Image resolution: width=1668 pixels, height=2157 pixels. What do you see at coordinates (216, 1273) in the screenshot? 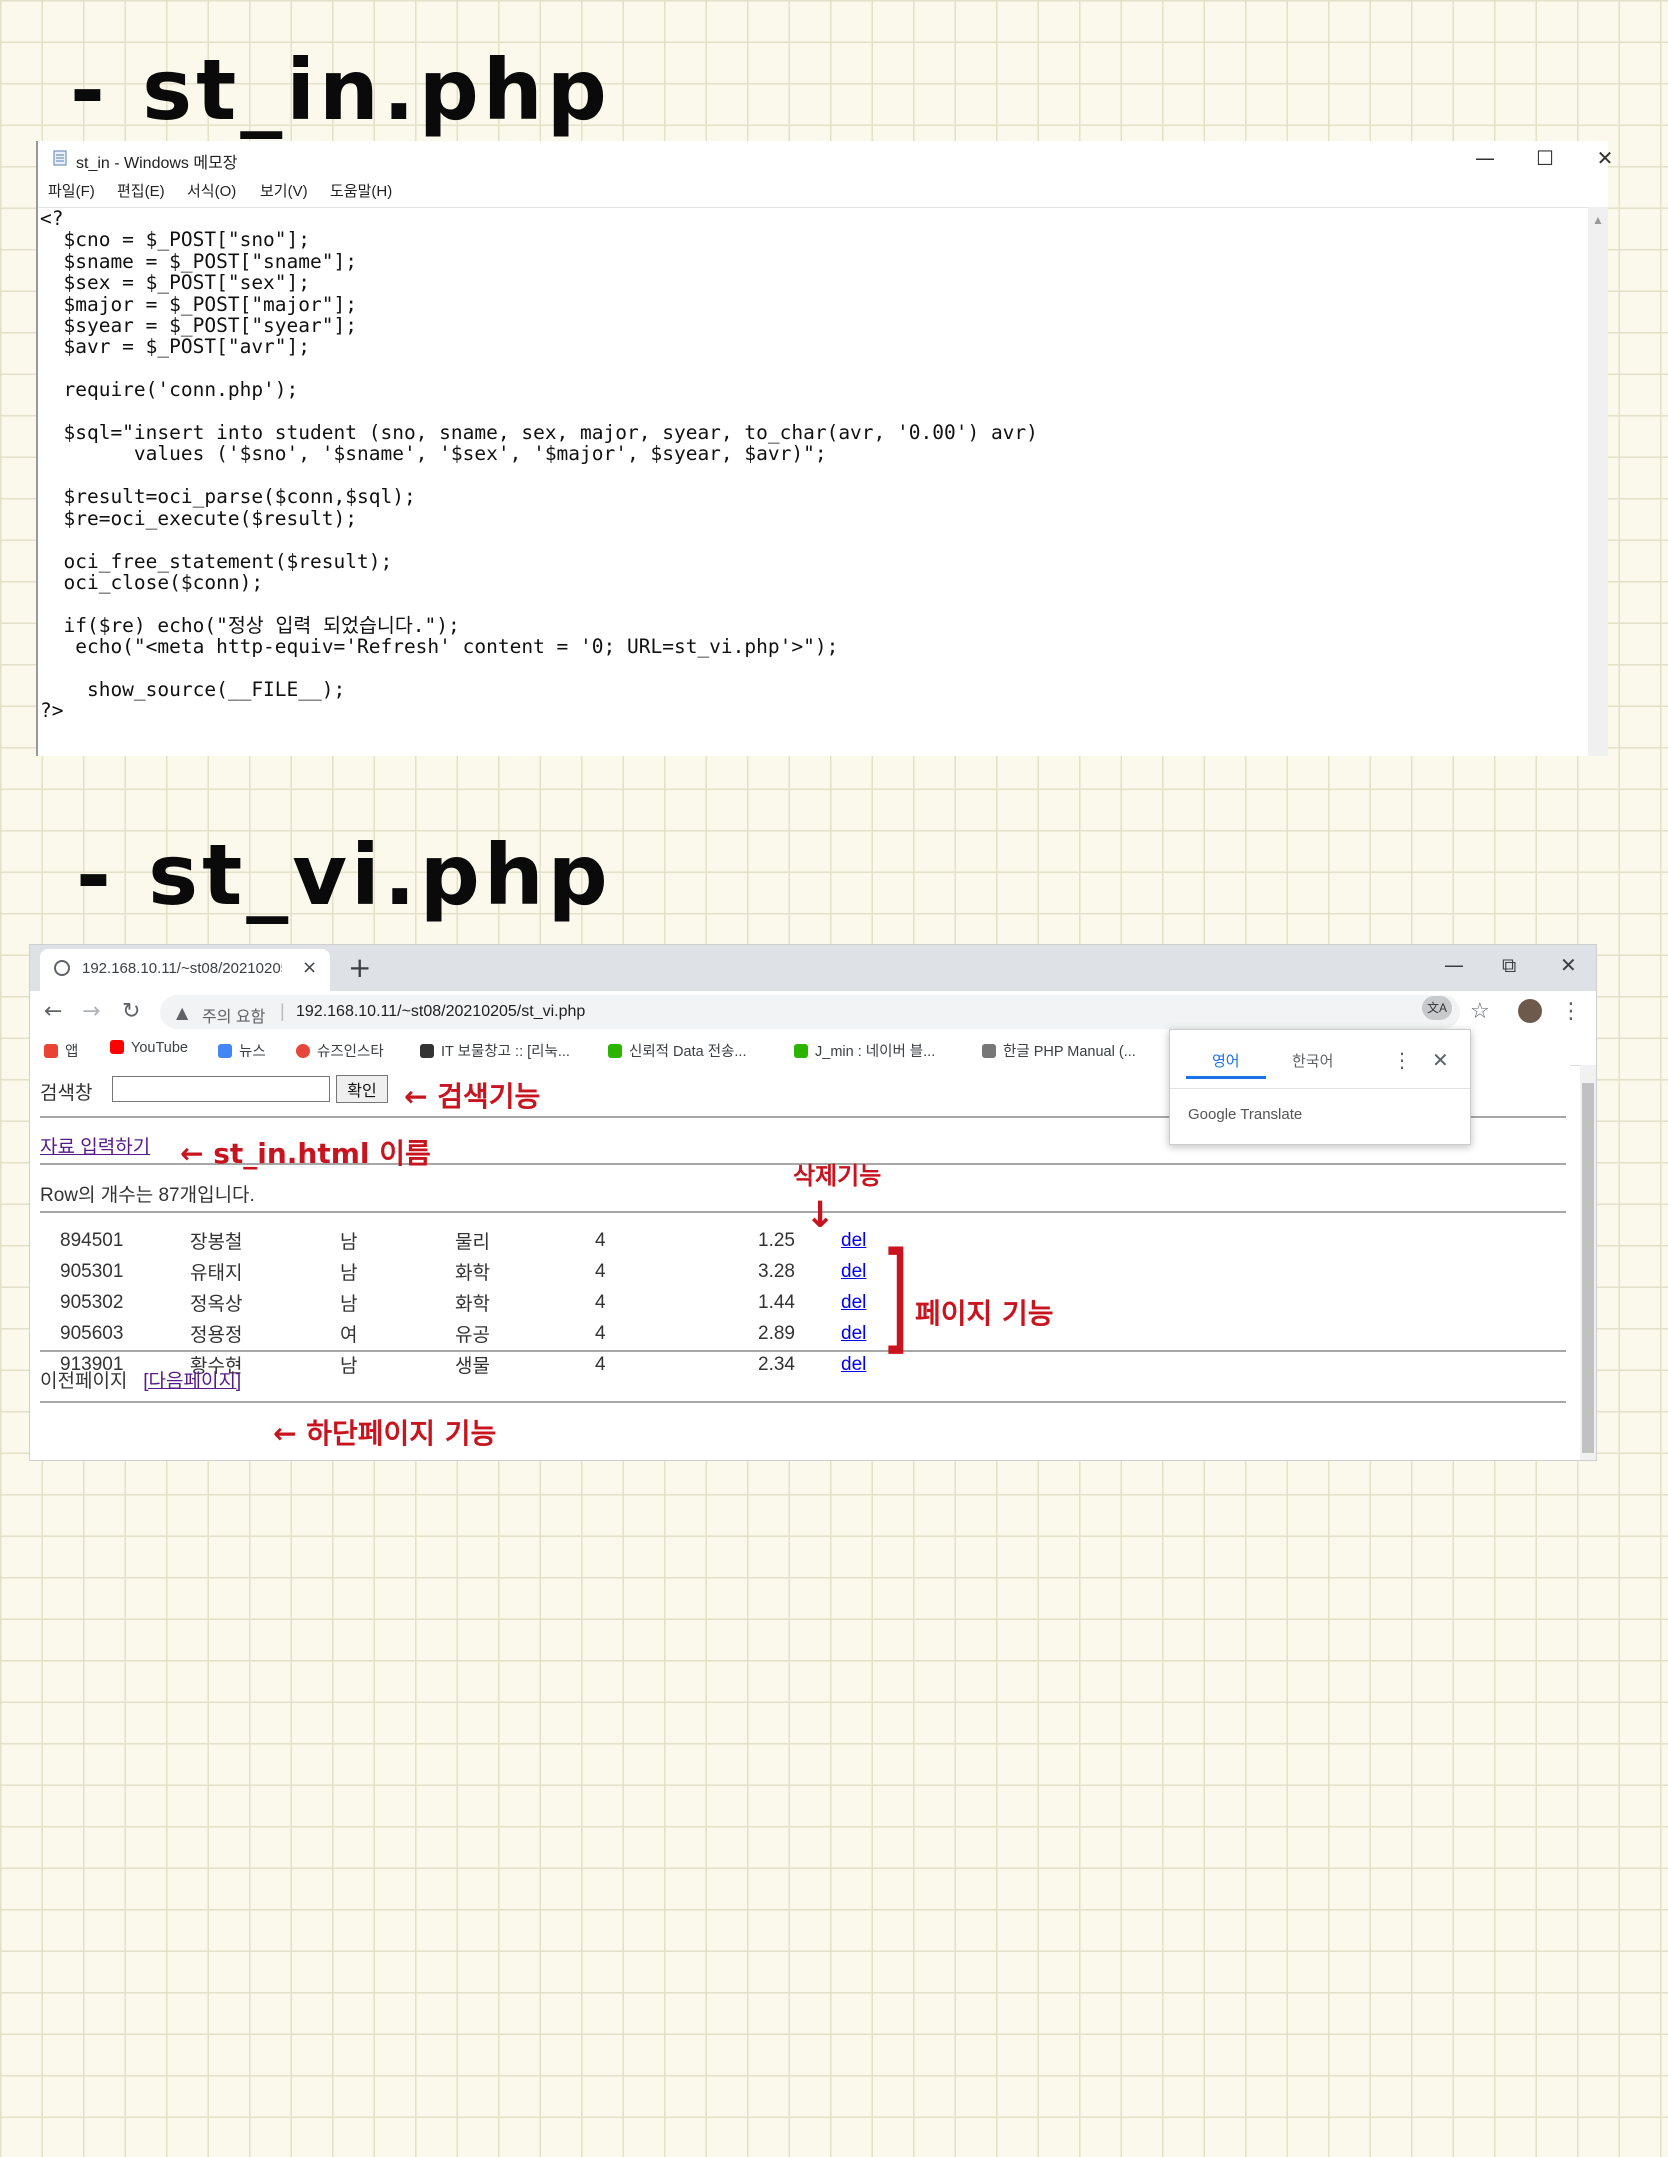
I see `student-name-cell: 유태지` at bounding box center [216, 1273].